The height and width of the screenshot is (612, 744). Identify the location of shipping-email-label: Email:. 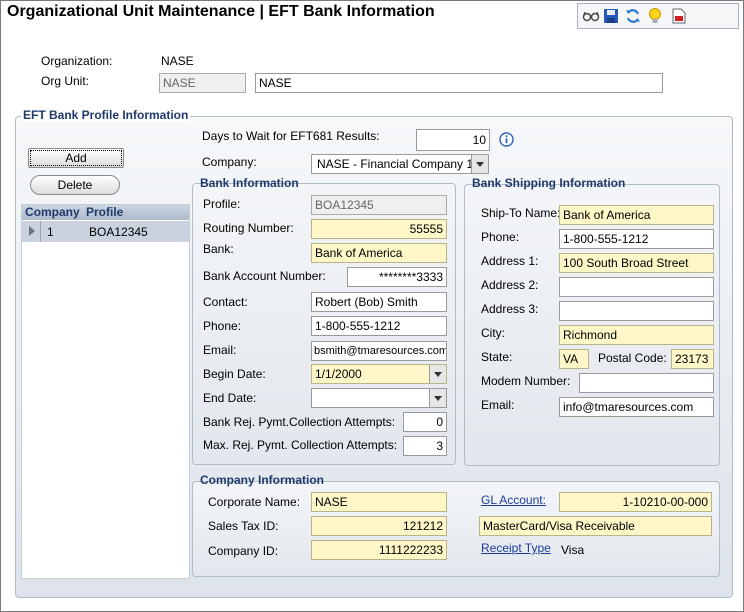
(498, 405).